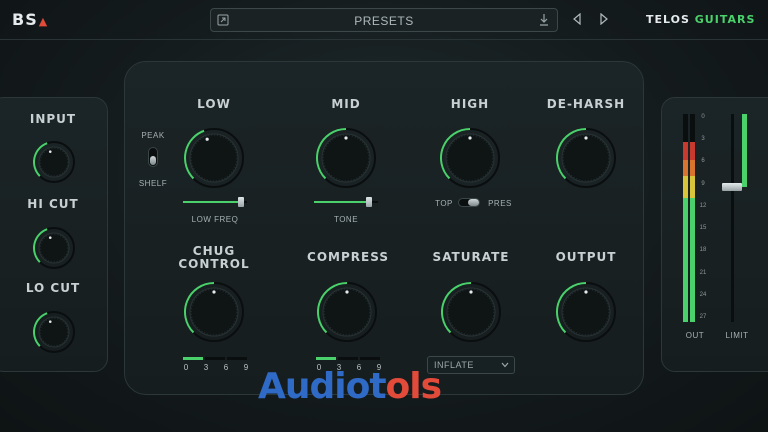  Describe the element at coordinates (206, 367) in the screenshot. I see `step-tick-label: 3` at that location.